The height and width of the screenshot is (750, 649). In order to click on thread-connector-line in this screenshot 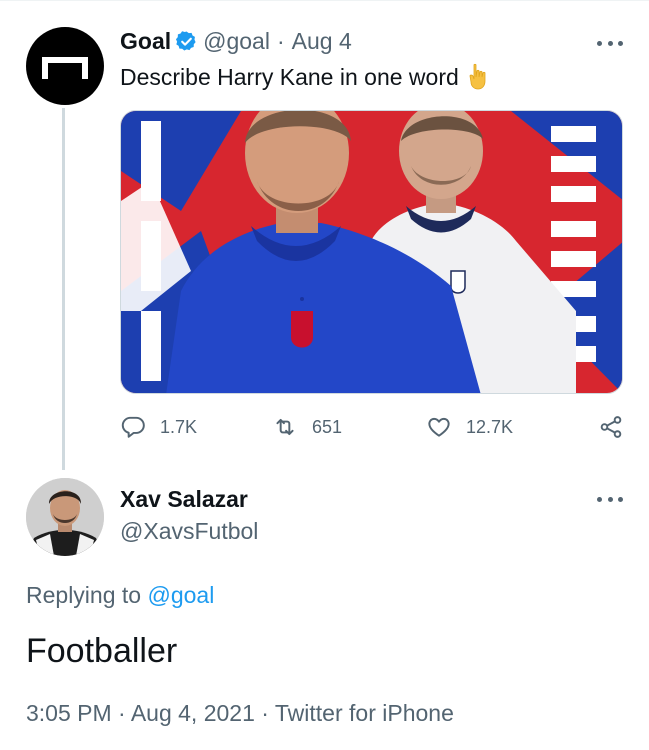, I will do `click(63, 289)`.